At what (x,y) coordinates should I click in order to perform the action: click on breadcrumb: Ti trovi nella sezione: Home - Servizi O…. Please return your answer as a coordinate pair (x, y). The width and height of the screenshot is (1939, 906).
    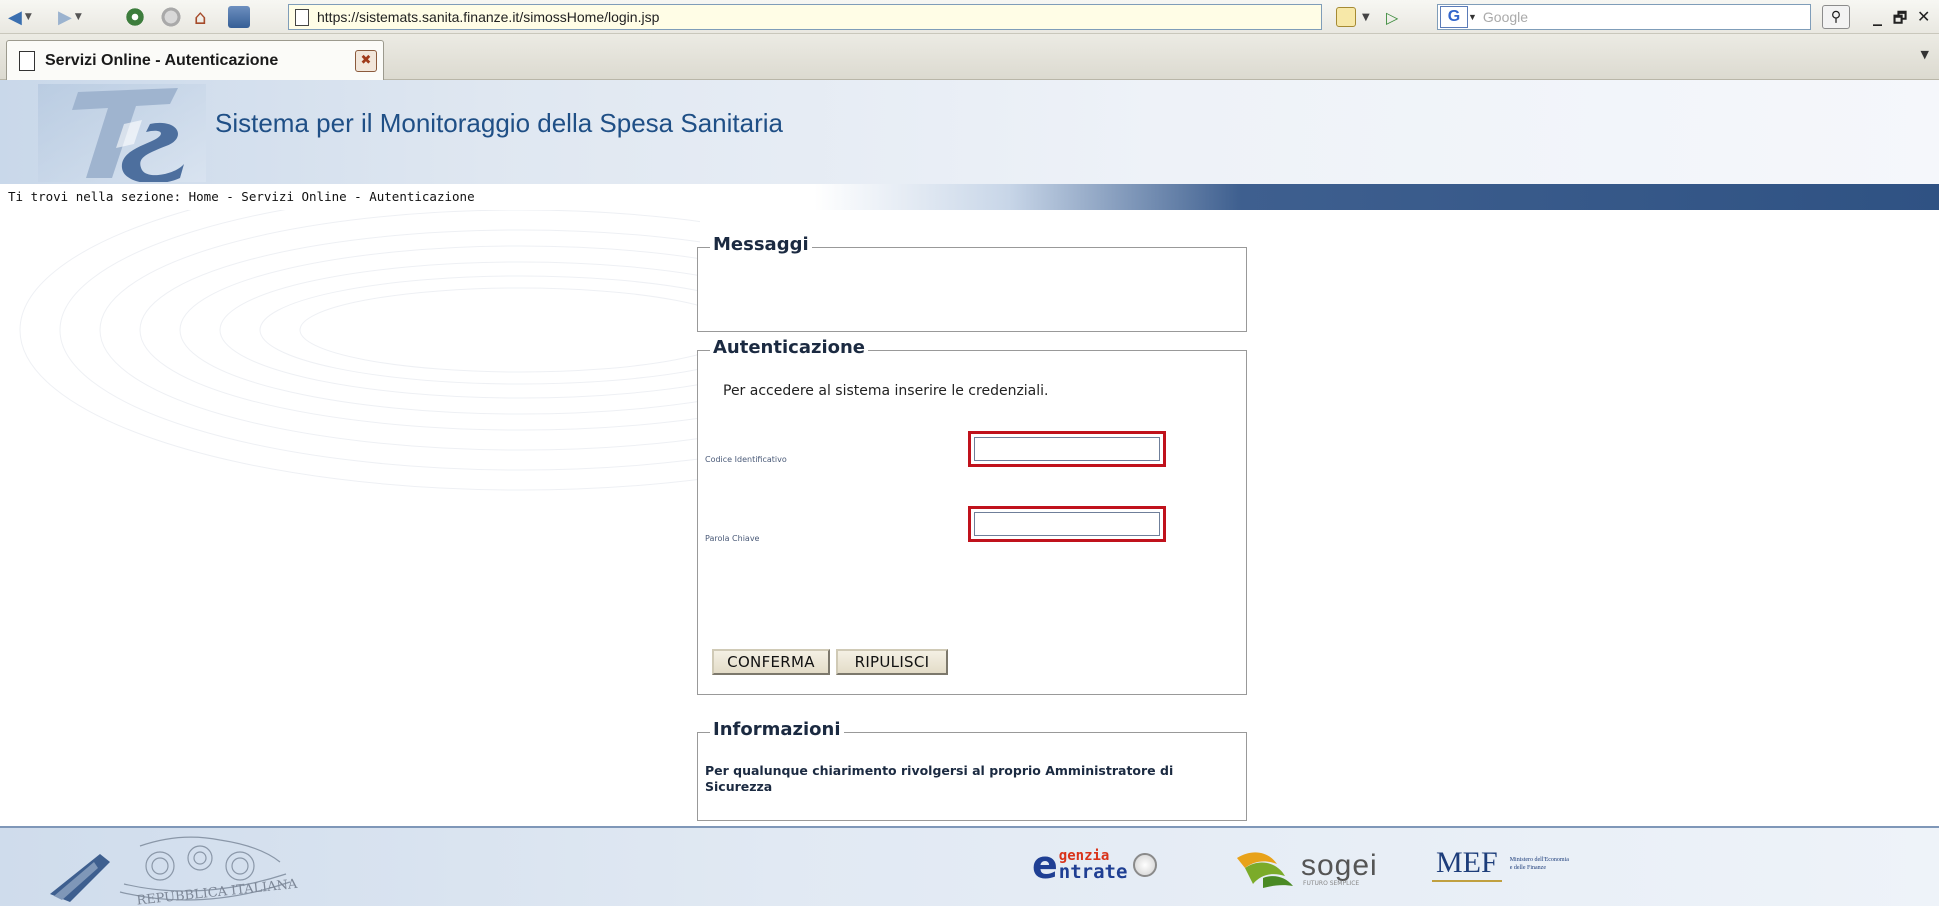
    Looking at the image, I should click on (241, 196).